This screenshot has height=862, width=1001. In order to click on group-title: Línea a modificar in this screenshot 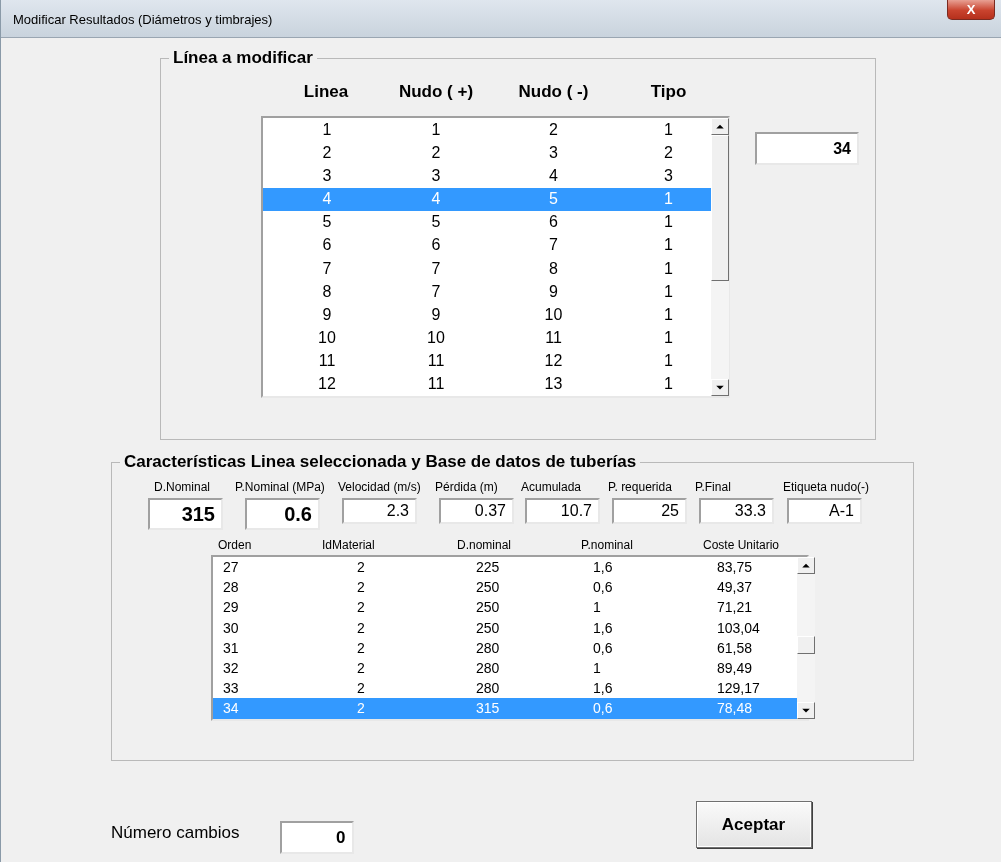, I will do `click(243, 58)`.